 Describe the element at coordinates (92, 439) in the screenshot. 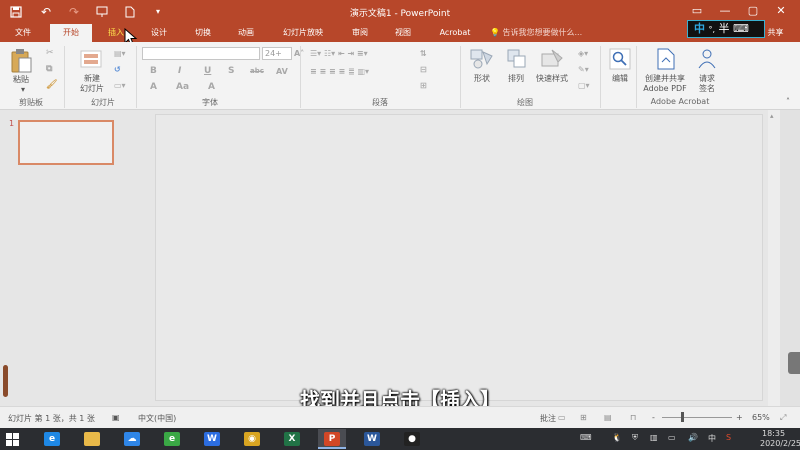

I see `taskbar-app-explorer` at that location.